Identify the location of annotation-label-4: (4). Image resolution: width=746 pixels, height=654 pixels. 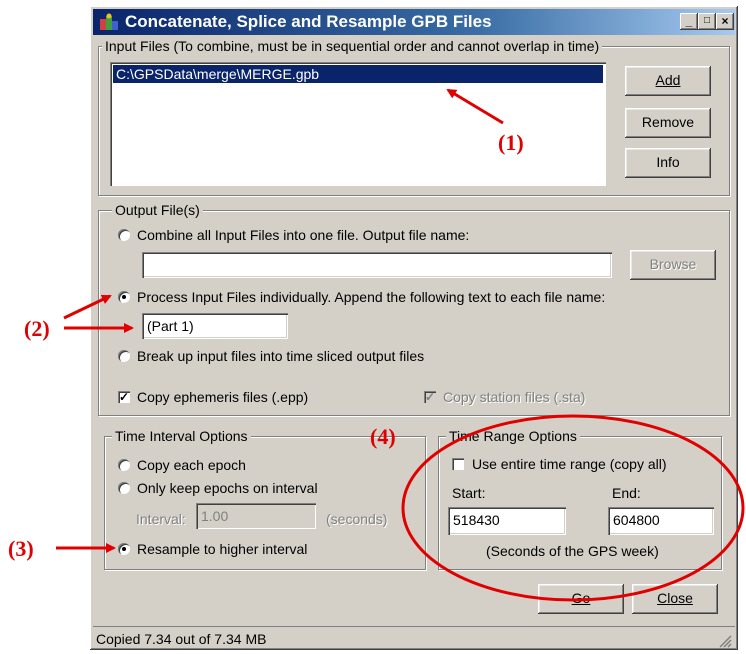
(383, 436).